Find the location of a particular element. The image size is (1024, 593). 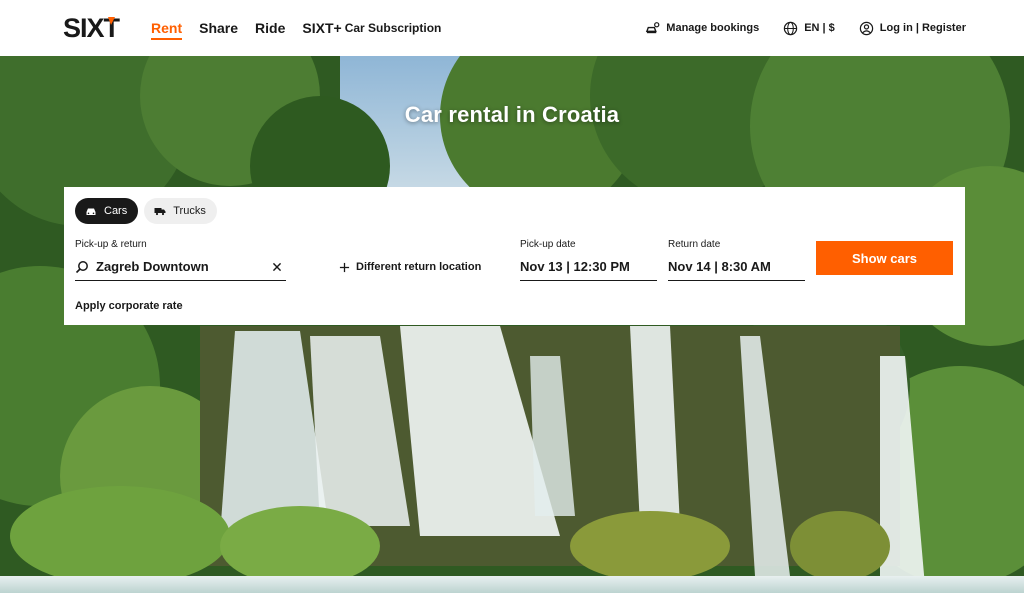

nav-ride: Ride is located at coordinates (270, 28).